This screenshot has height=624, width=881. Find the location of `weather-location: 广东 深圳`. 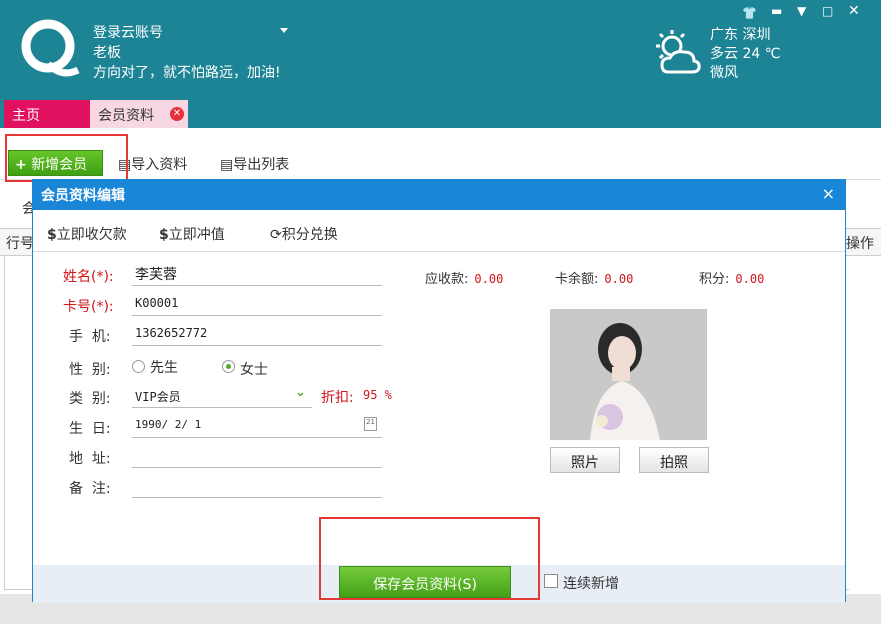

weather-location: 广东 深圳 is located at coordinates (740, 35).